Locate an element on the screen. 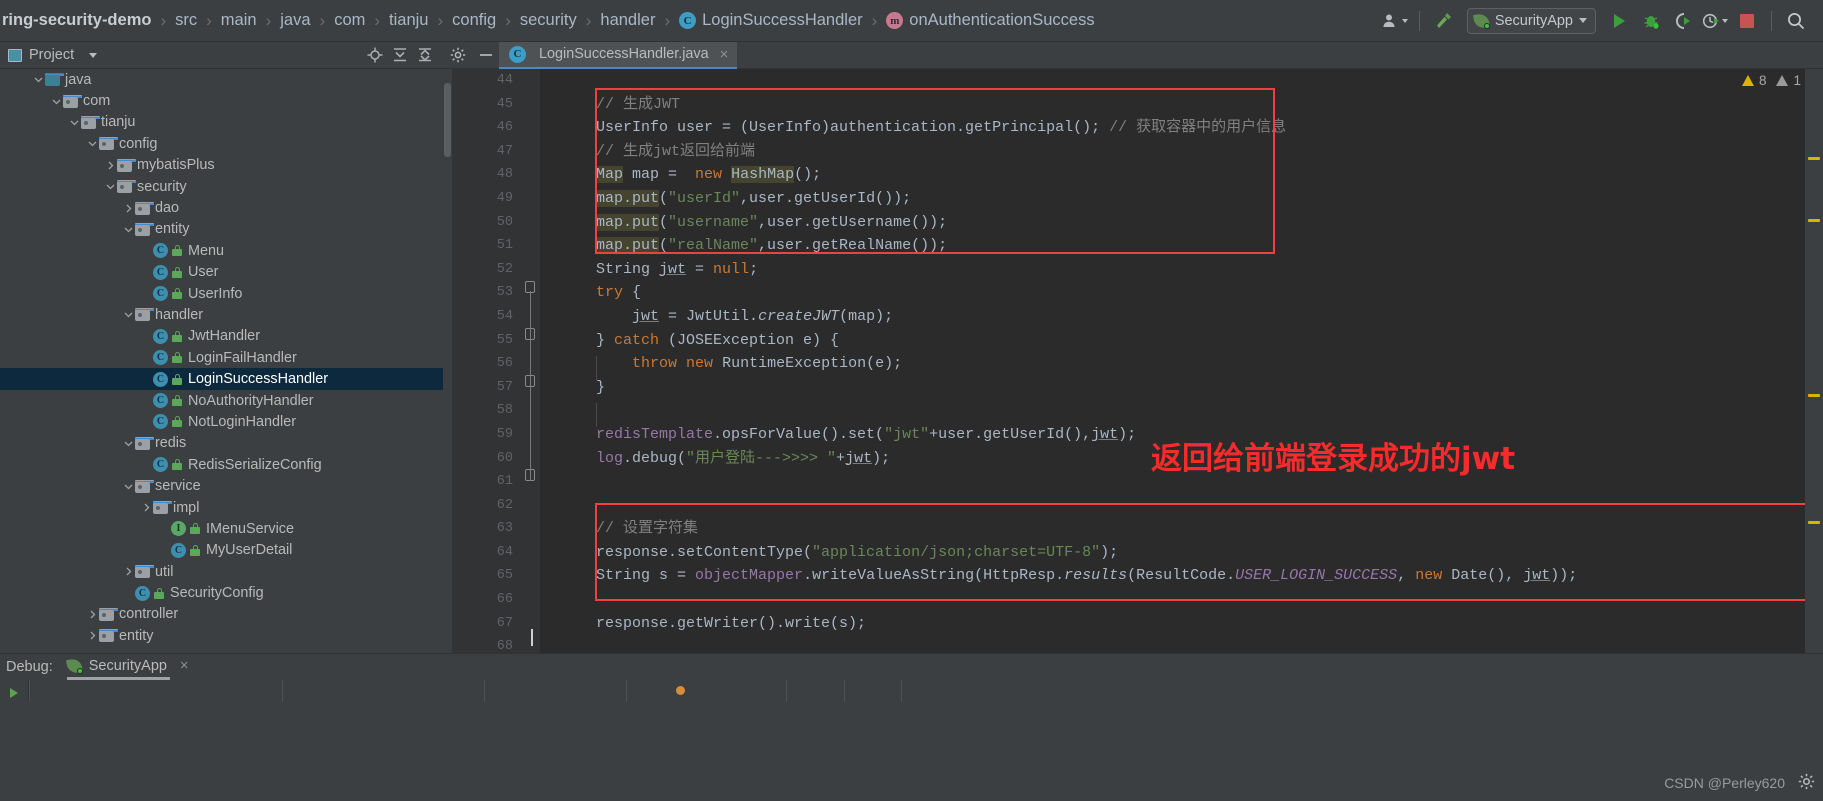 The width and height of the screenshot is (1823, 801). editor-tab-loginsuccesshandler: C LoginSuccessHandler.java × is located at coordinates (618, 55).